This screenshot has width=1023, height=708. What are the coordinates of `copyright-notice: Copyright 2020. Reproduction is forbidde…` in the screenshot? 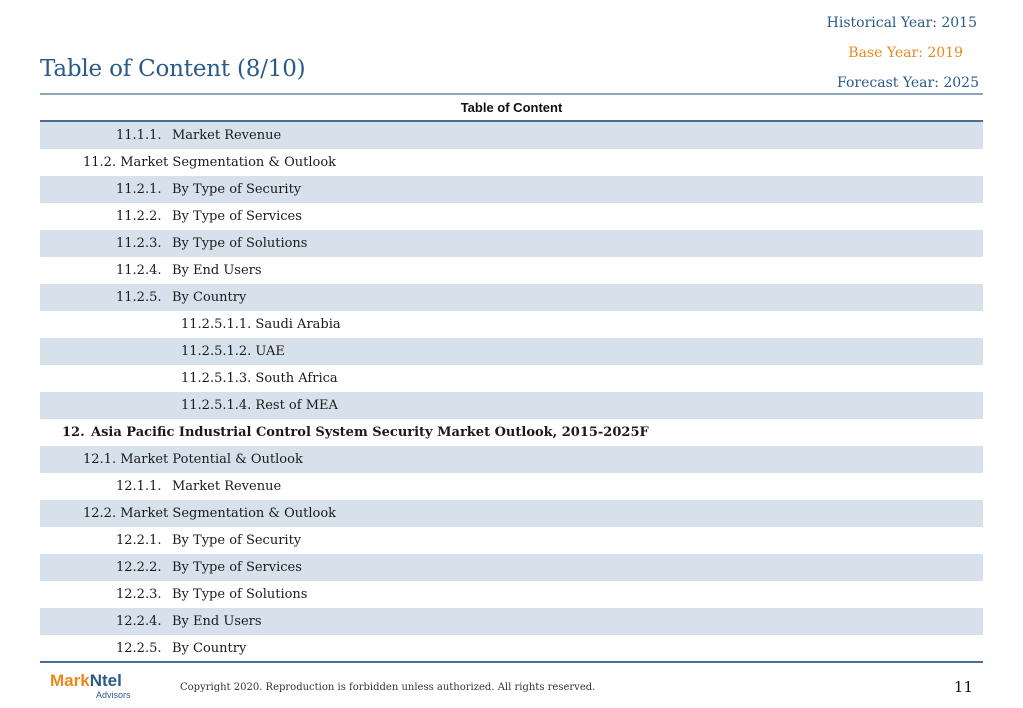 It's located at (388, 687).